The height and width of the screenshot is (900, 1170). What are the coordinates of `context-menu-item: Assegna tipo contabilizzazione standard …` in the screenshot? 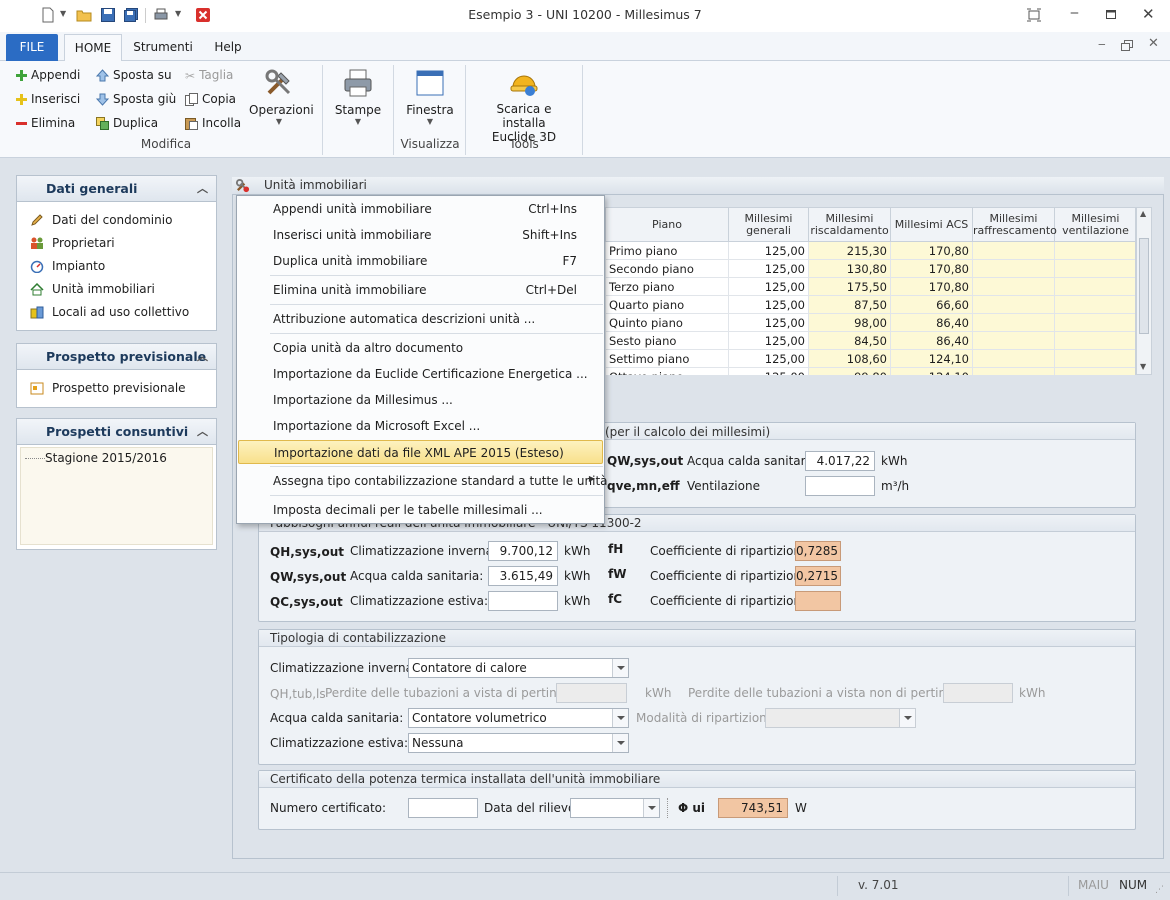 It's located at (423, 481).